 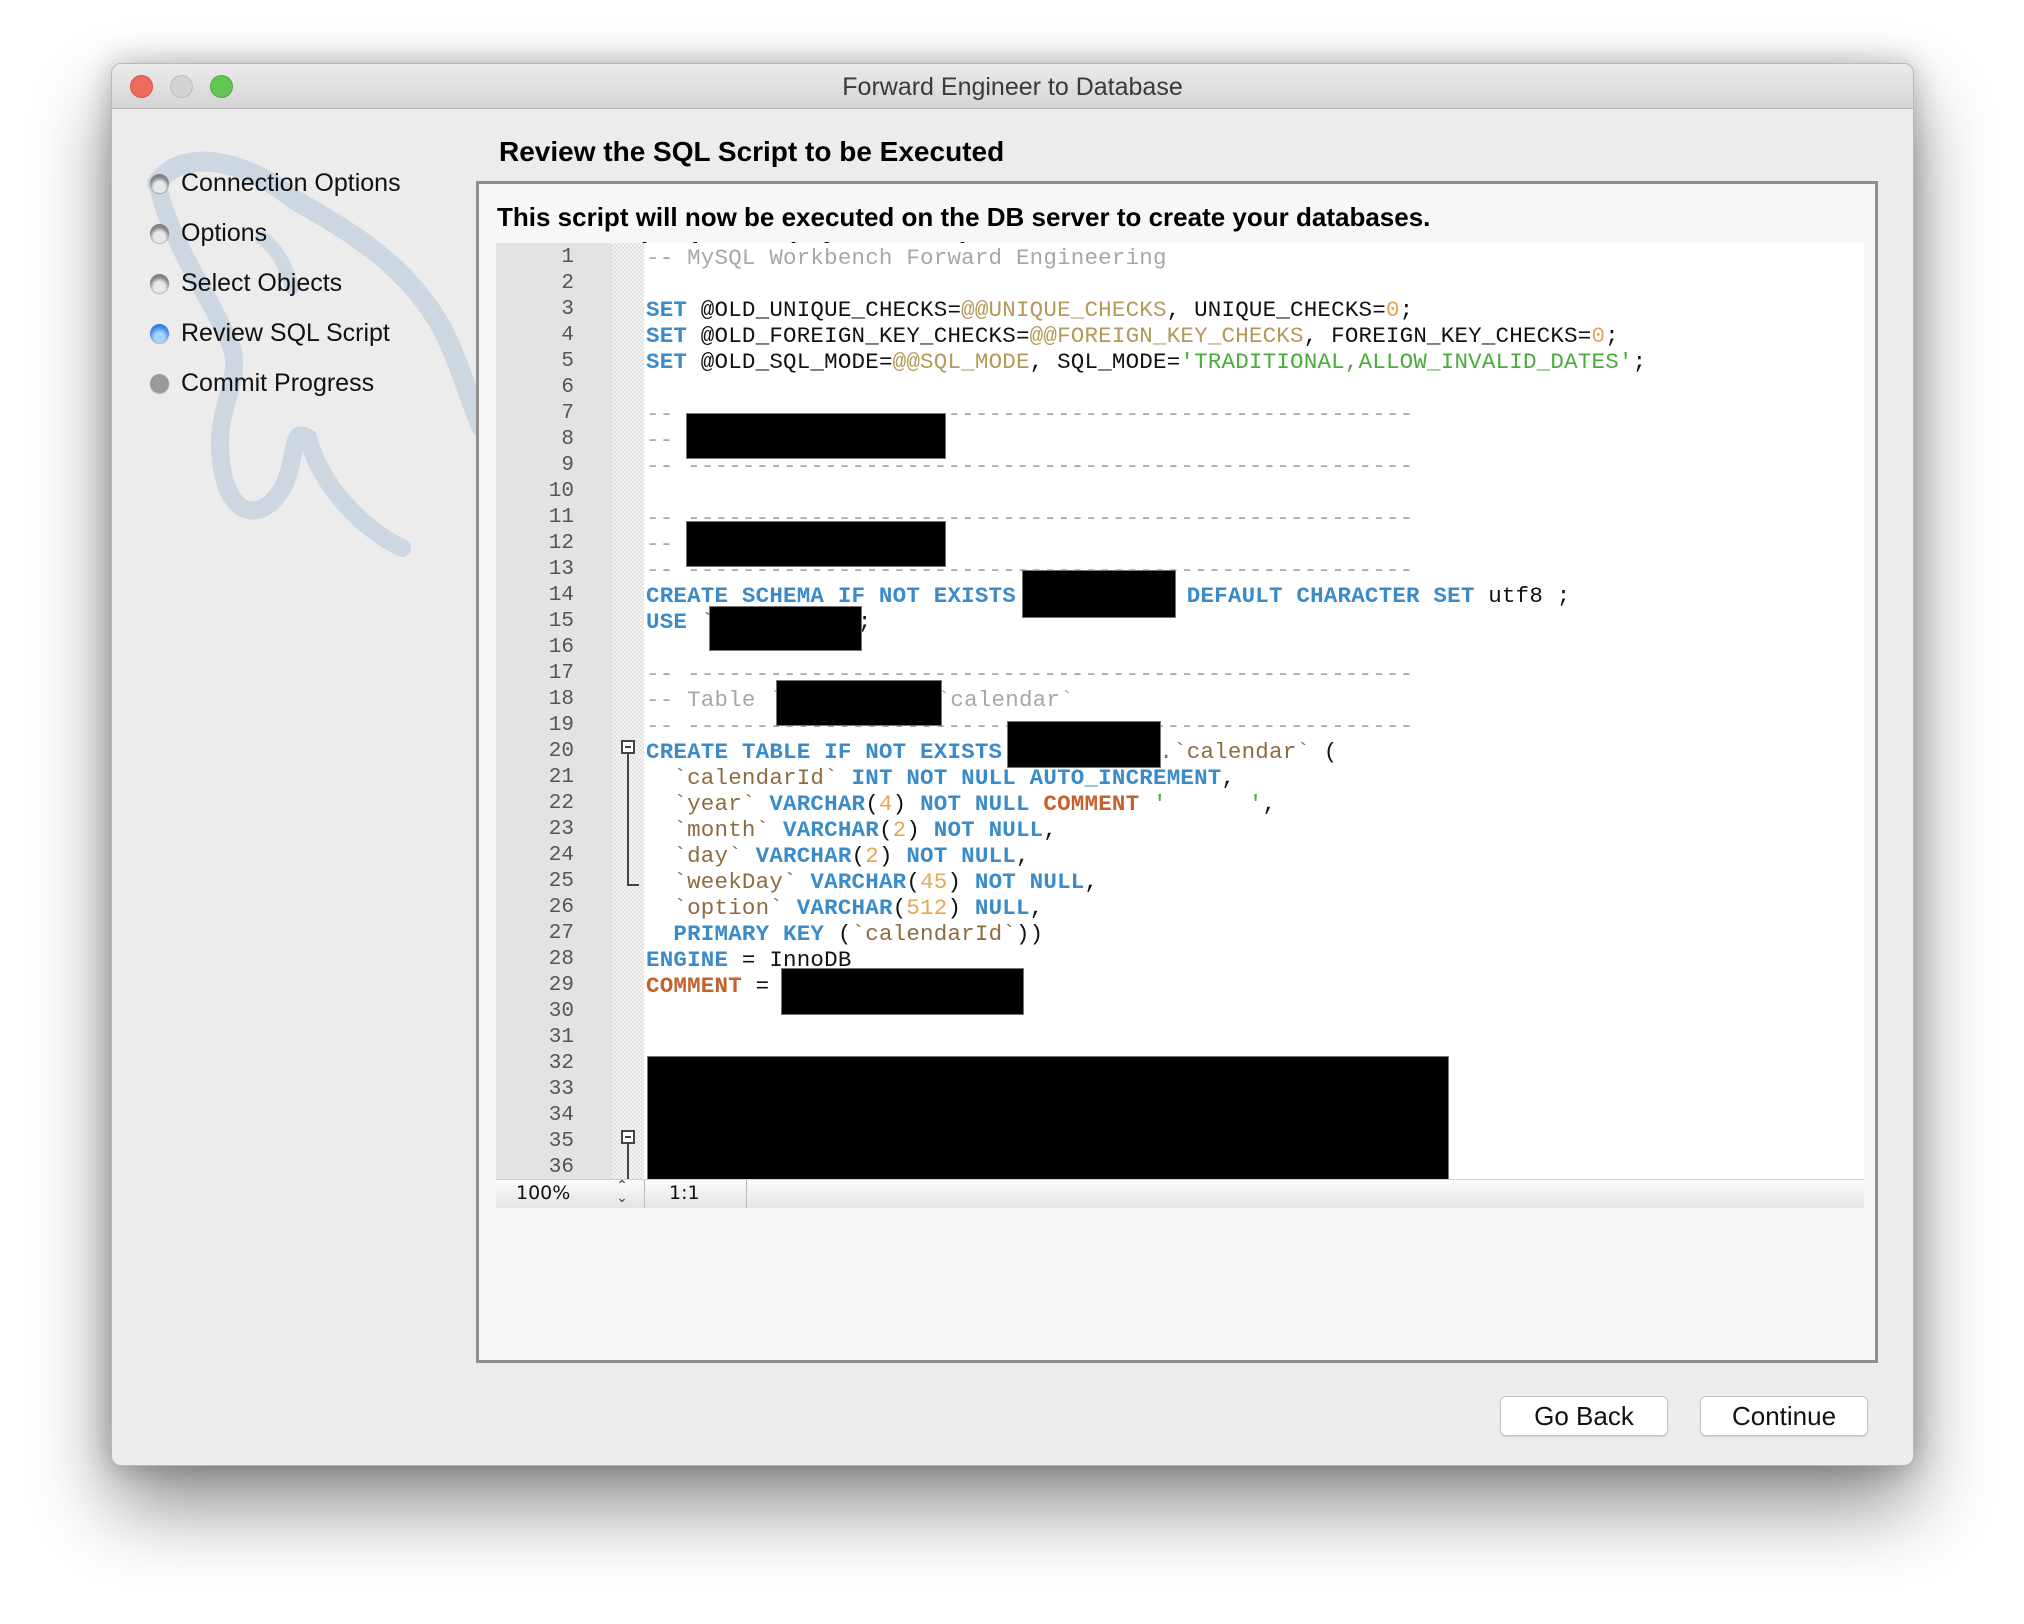 I want to click on line-number: 25, so click(x=561, y=881).